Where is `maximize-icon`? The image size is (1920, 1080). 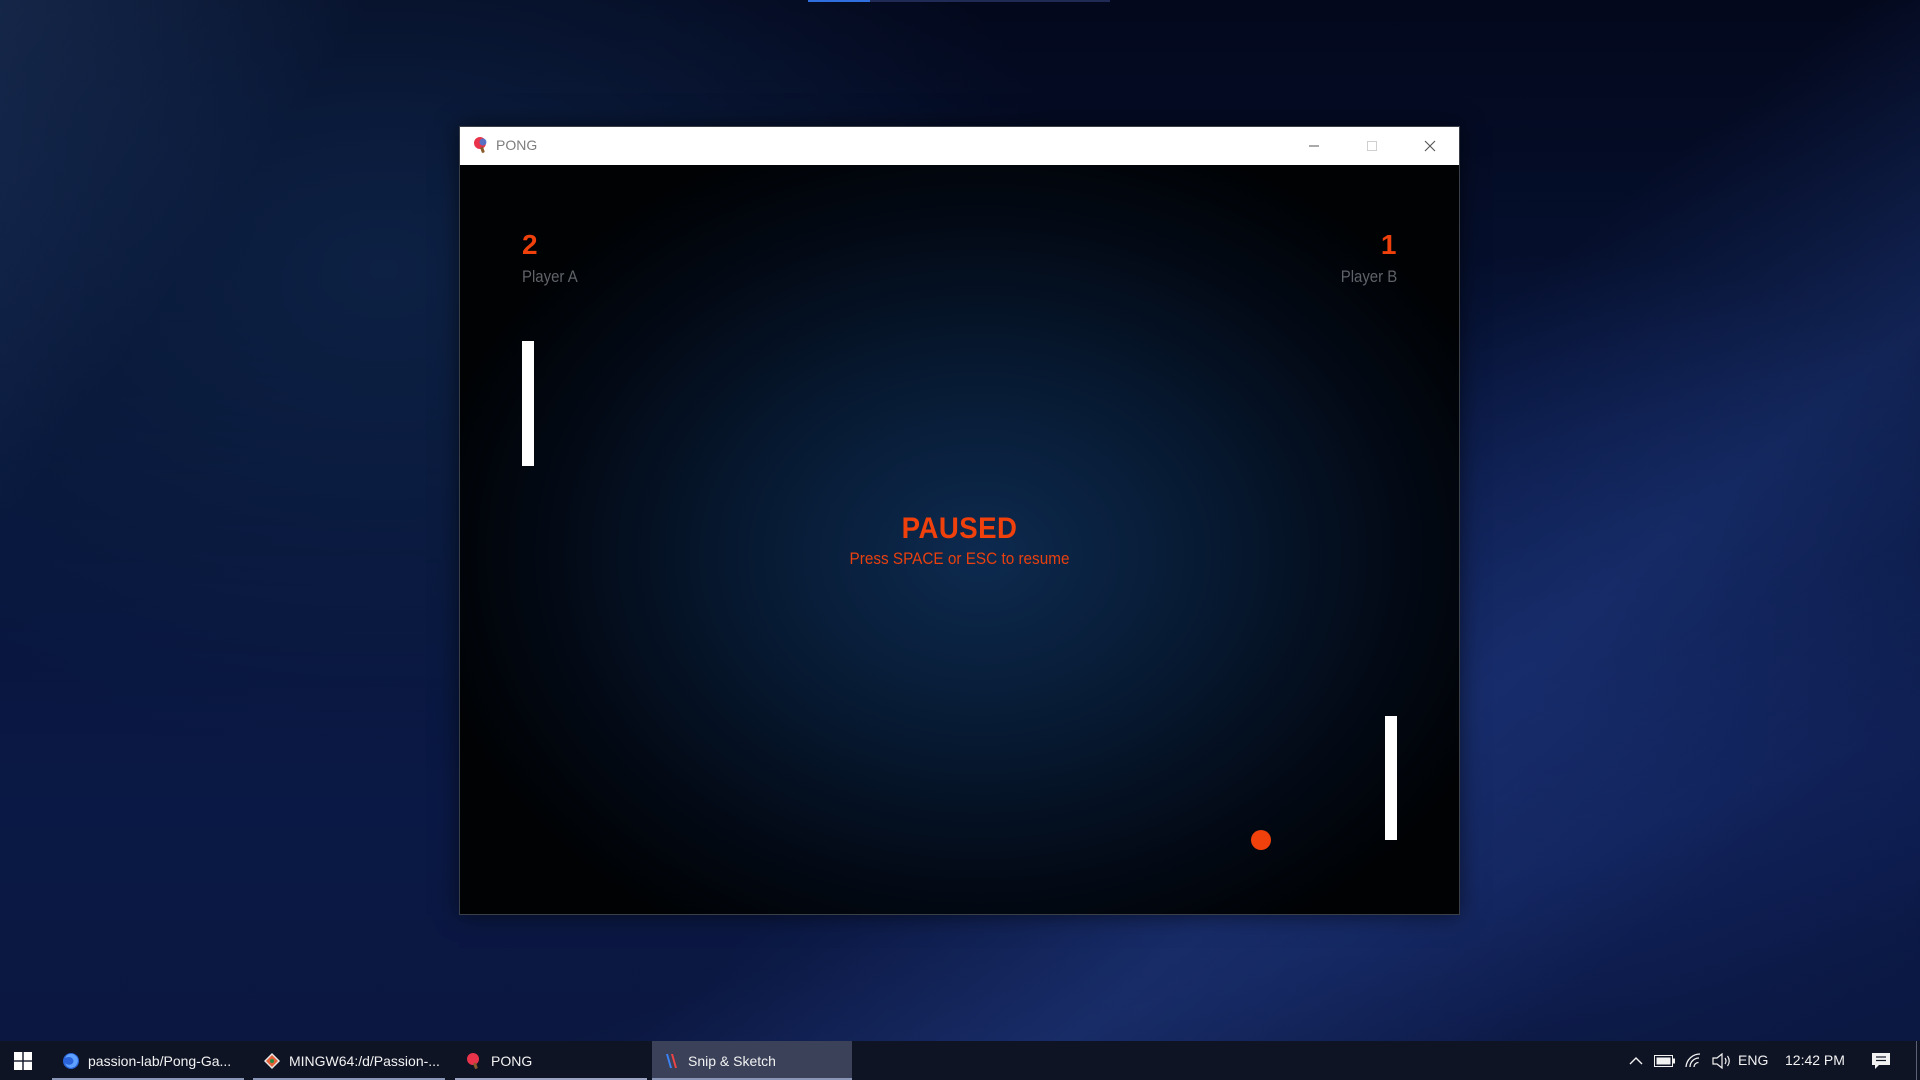
maximize-icon is located at coordinates (1372, 146).